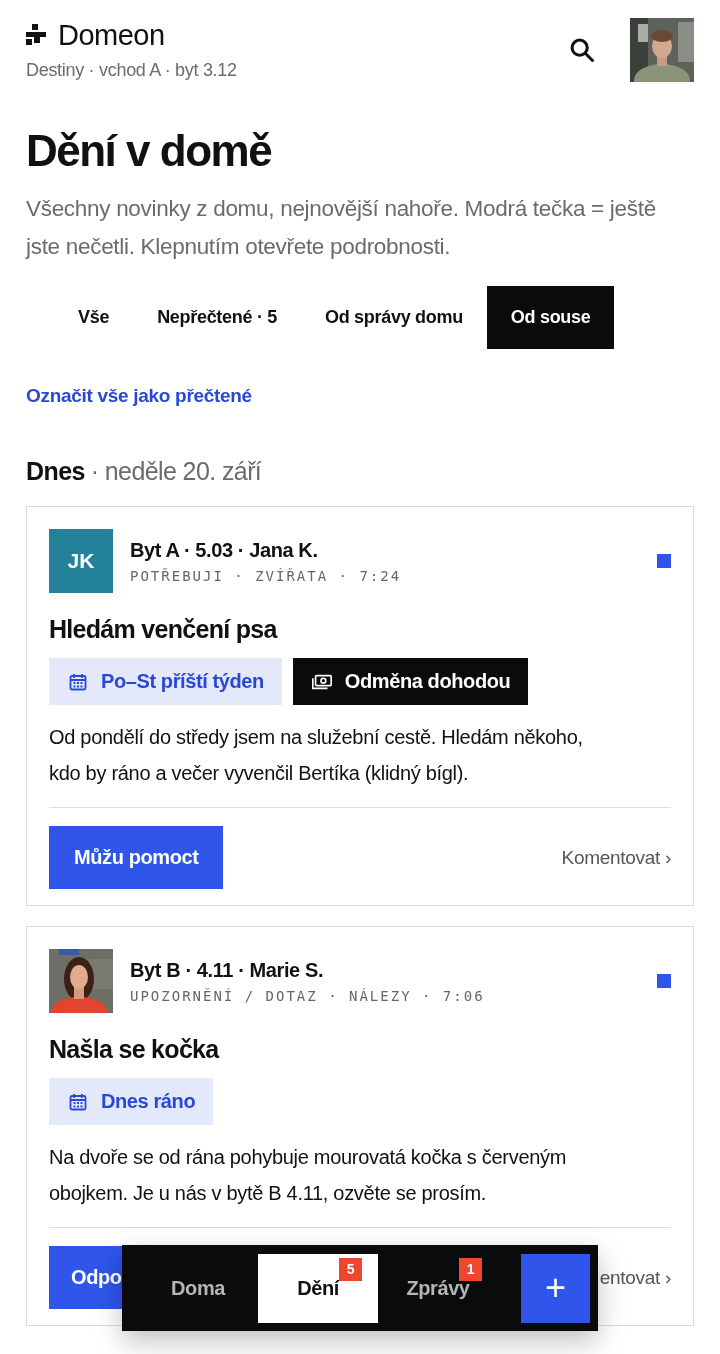 The width and height of the screenshot is (720, 1354). Describe the element at coordinates (394, 317) in the screenshot. I see `filter-tab: Od správy domu` at that location.